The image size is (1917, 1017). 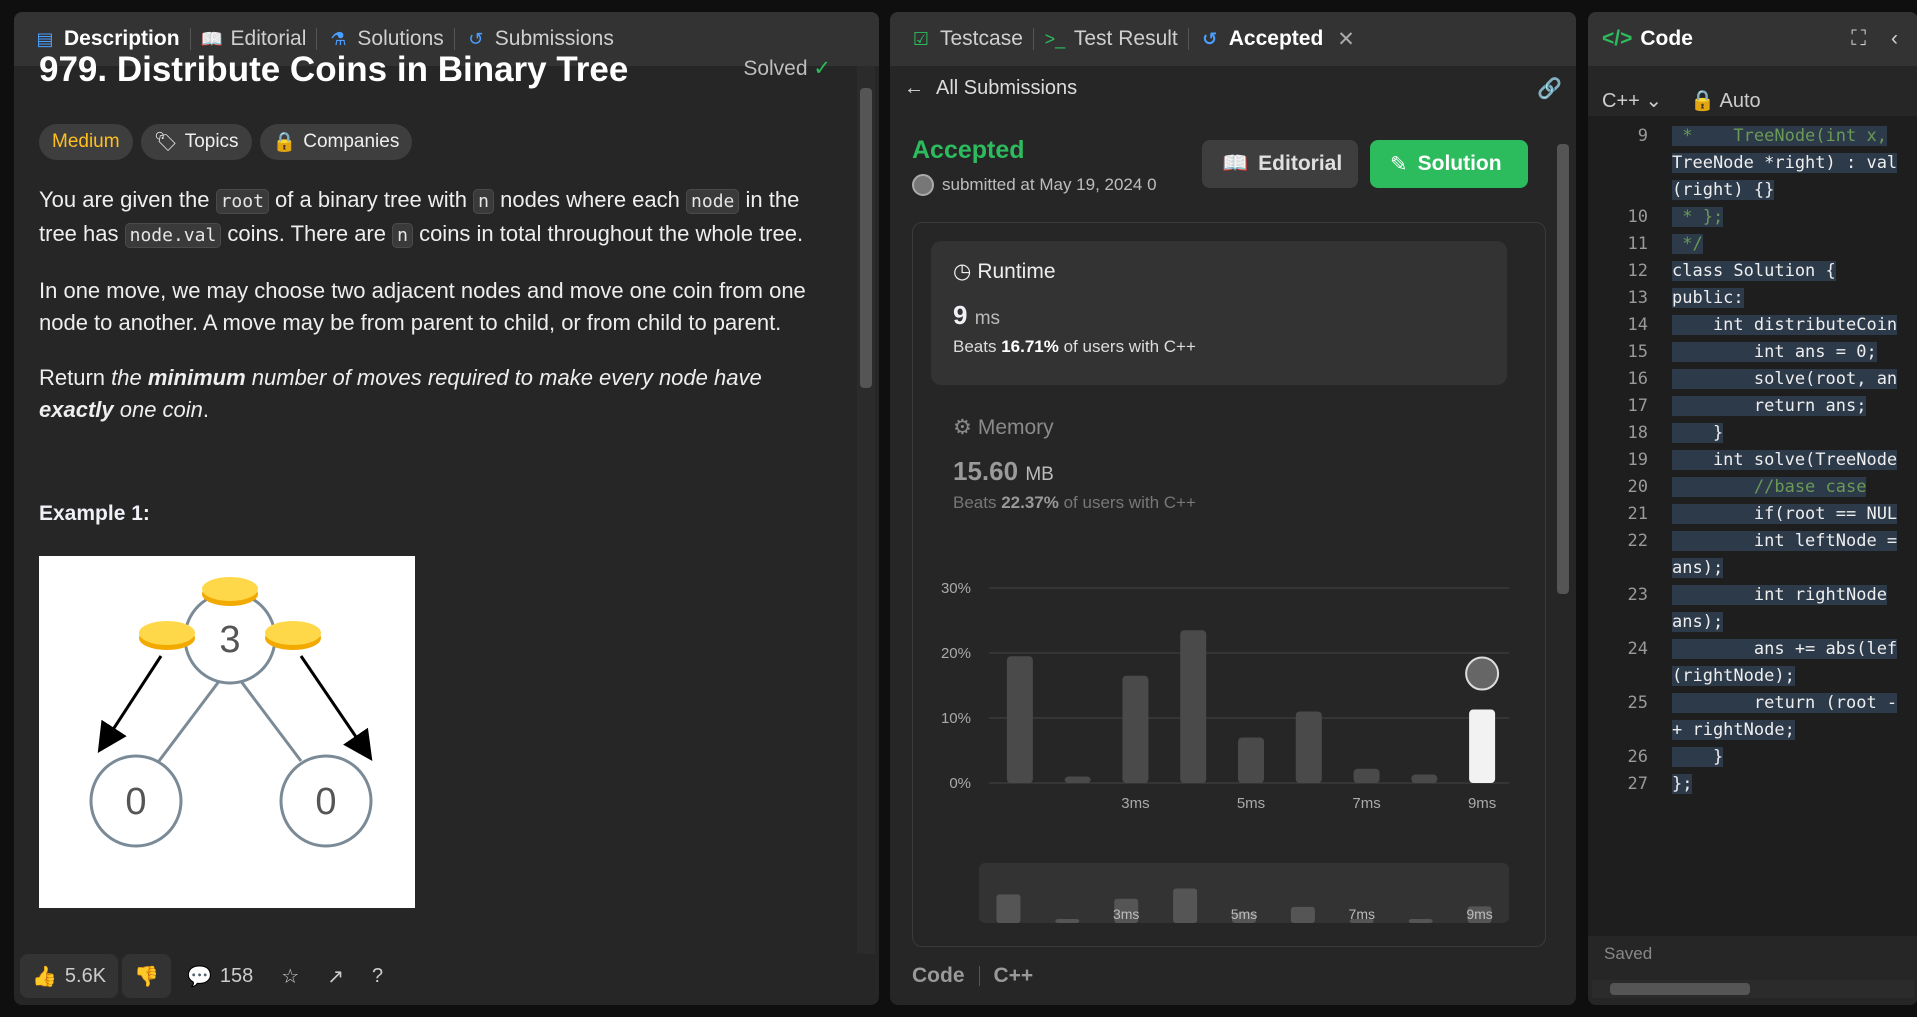 What do you see at coordinates (1280, 164) in the screenshot?
I see `editorial-button: 📖 Editorial` at bounding box center [1280, 164].